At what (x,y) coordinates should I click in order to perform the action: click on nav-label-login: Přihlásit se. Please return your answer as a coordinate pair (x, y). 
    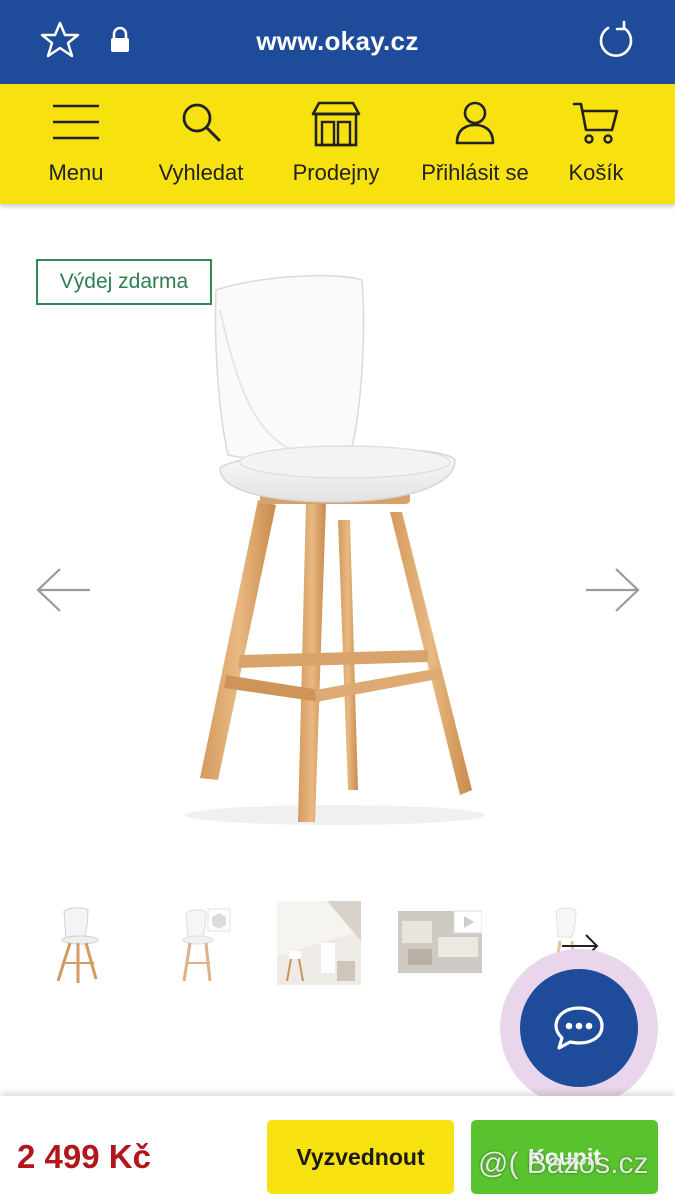
    Looking at the image, I should click on (475, 172).